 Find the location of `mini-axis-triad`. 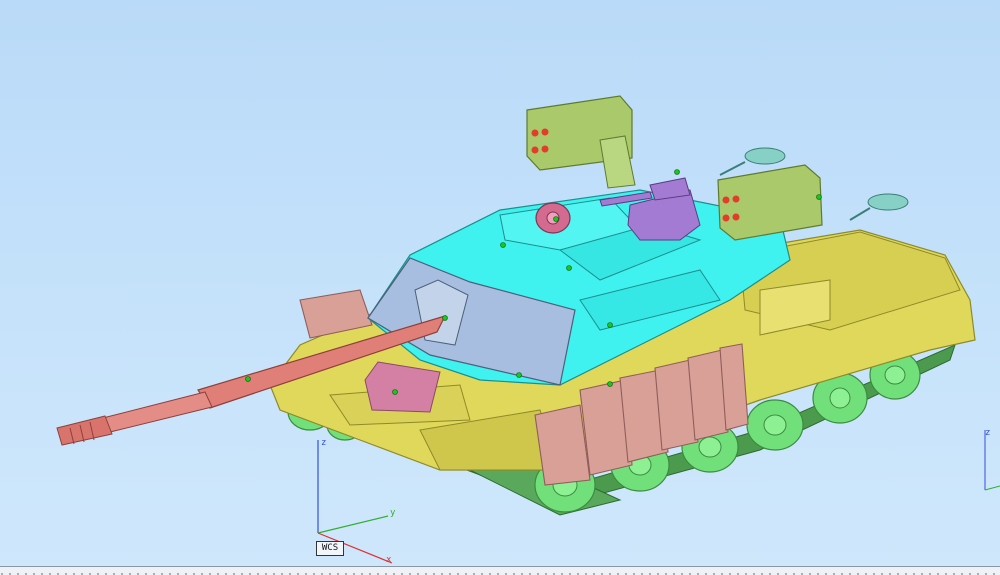

mini-axis-triad is located at coordinates (992, 460).